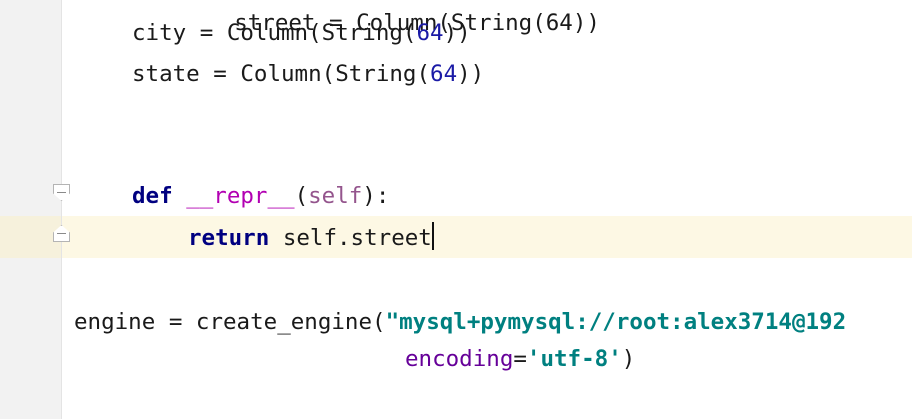  What do you see at coordinates (357, 238) in the screenshot?
I see `code-expression: self.street` at bounding box center [357, 238].